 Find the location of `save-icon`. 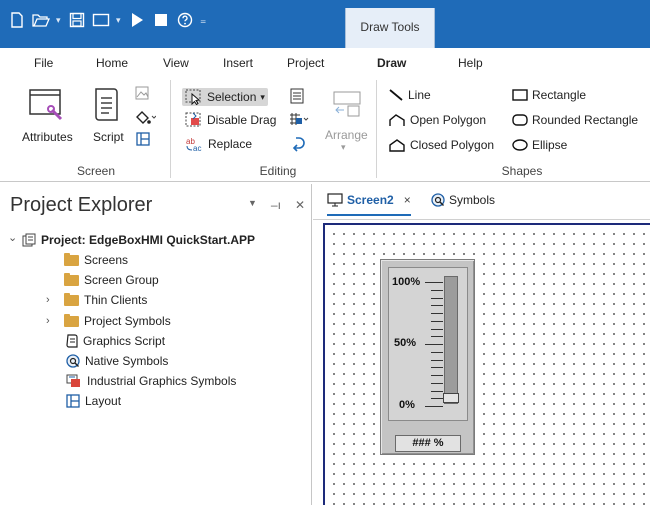

save-icon is located at coordinates (77, 20).